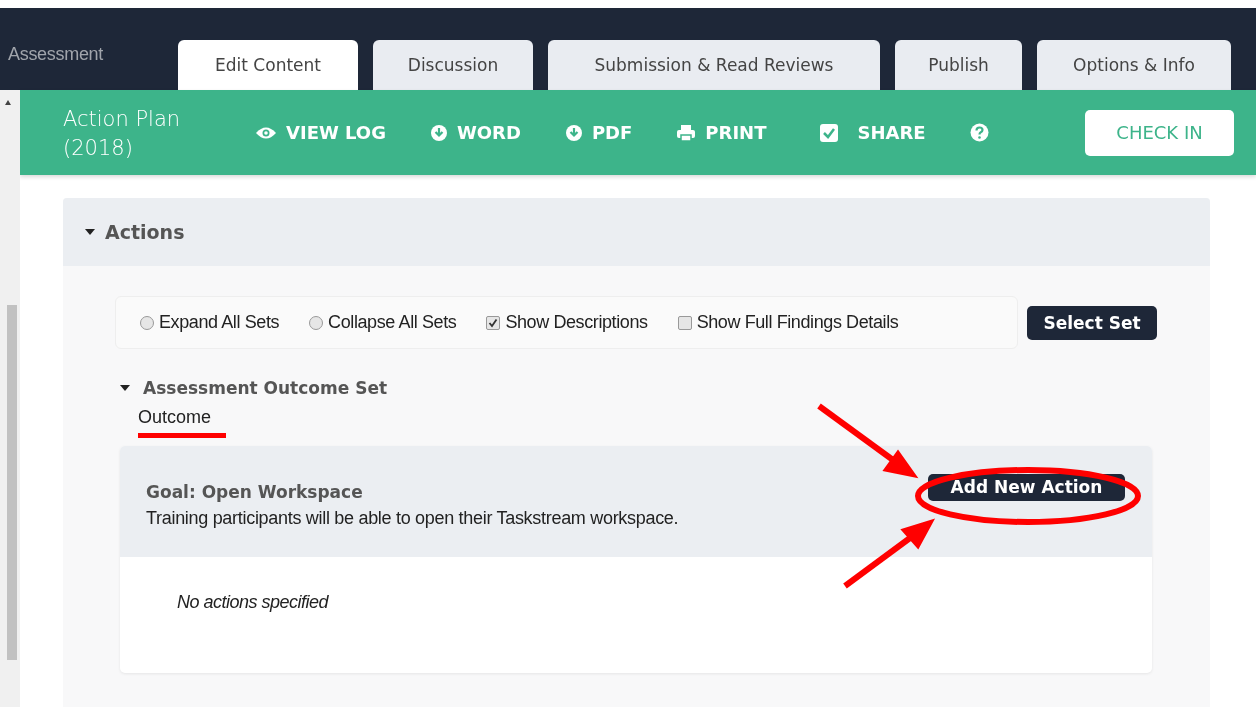 Image resolution: width=1256 pixels, height=707 pixels. What do you see at coordinates (175, 417) in the screenshot?
I see `outcome-label: Outcome` at bounding box center [175, 417].